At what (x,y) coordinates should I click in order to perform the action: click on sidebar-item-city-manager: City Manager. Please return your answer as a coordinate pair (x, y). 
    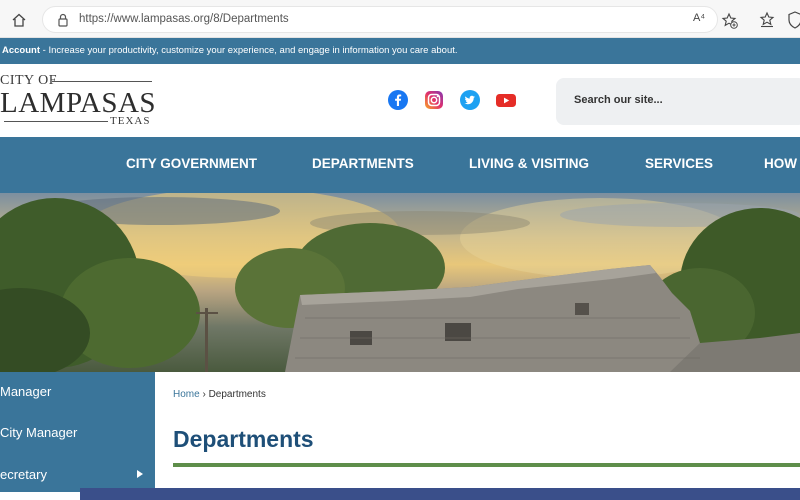
    Looking at the image, I should click on (38, 432).